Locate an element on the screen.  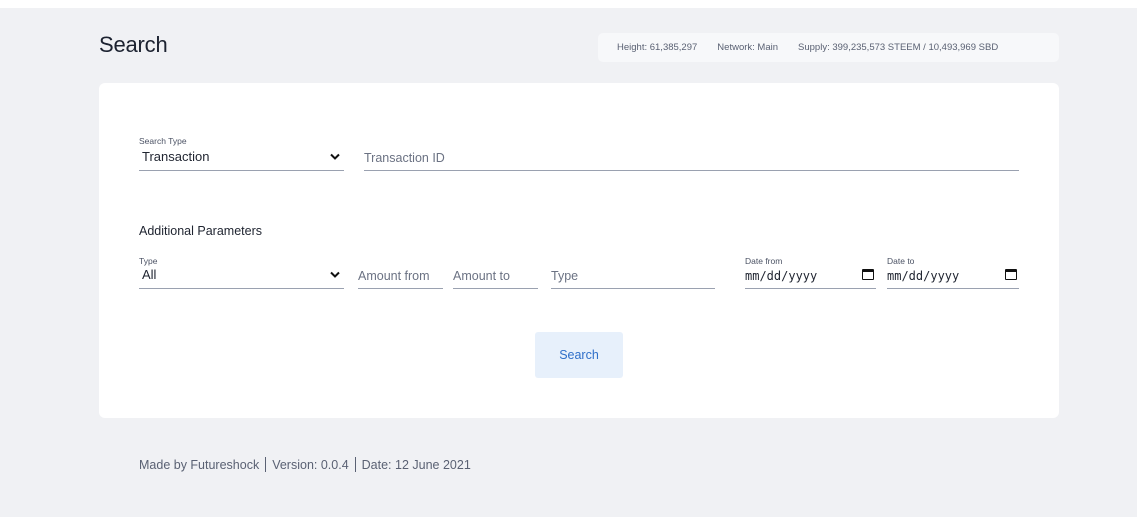
amount-from-input: Amount from is located at coordinates (400, 272).